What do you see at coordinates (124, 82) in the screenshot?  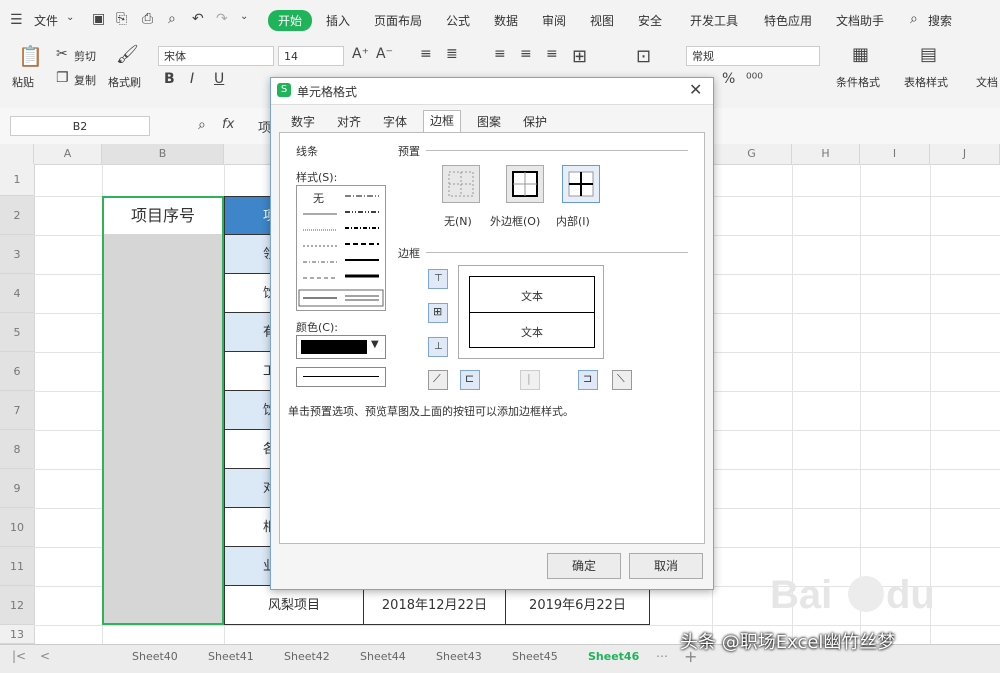 I see `format-painter-button: 格式刷` at bounding box center [124, 82].